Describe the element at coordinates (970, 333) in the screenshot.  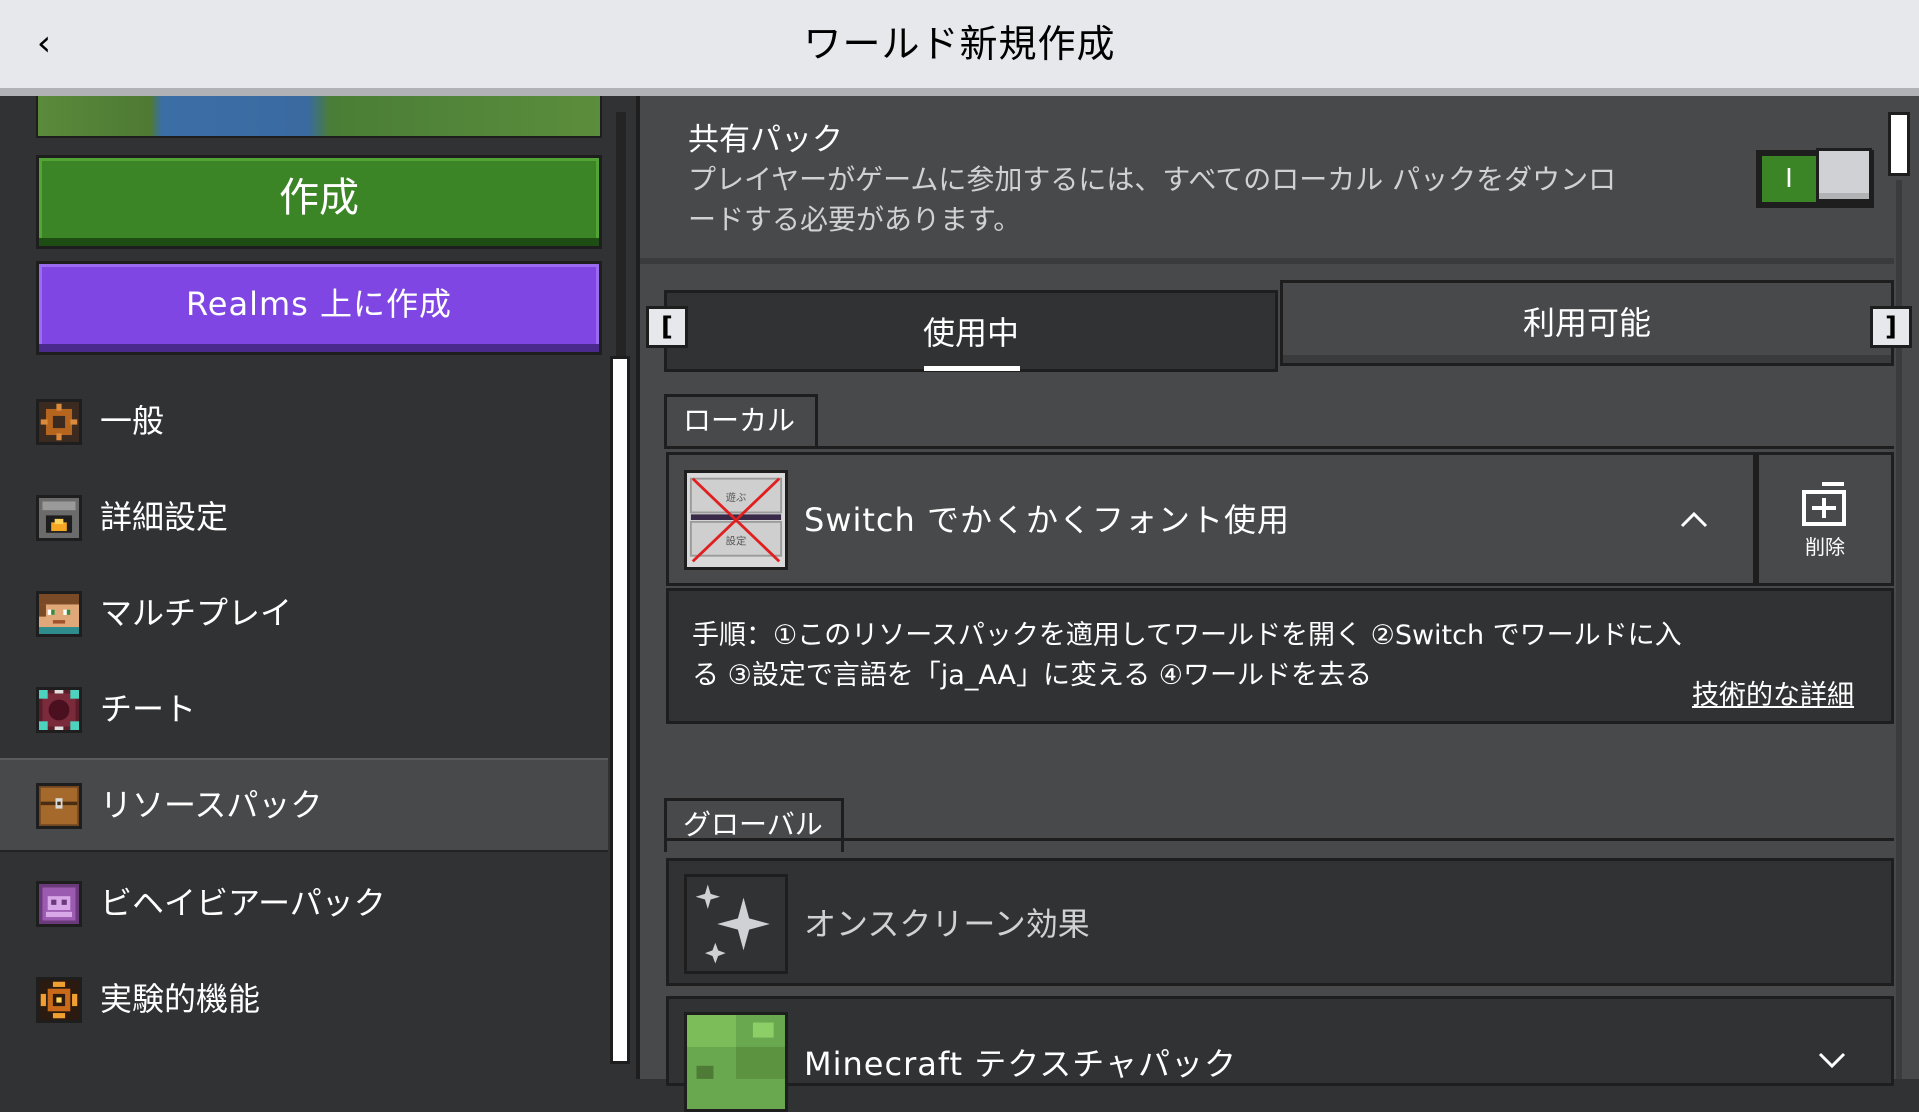
I see `tab-active-label: 使用中` at that location.